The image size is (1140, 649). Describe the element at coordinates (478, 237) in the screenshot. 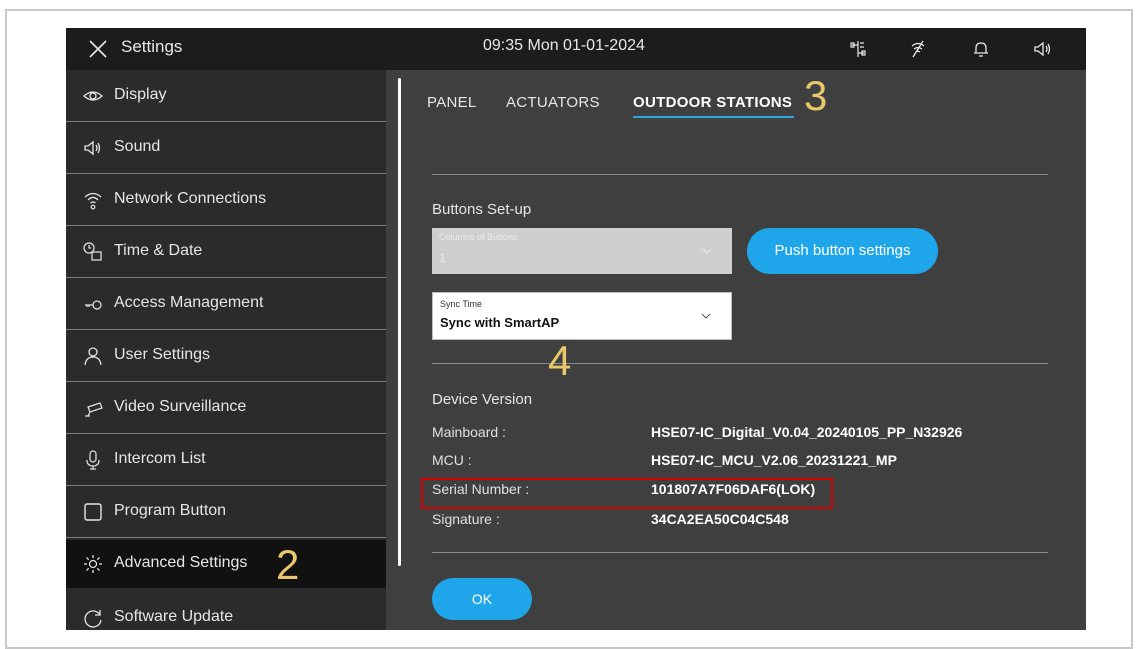

I see `select-label: Columns of Buttons` at that location.